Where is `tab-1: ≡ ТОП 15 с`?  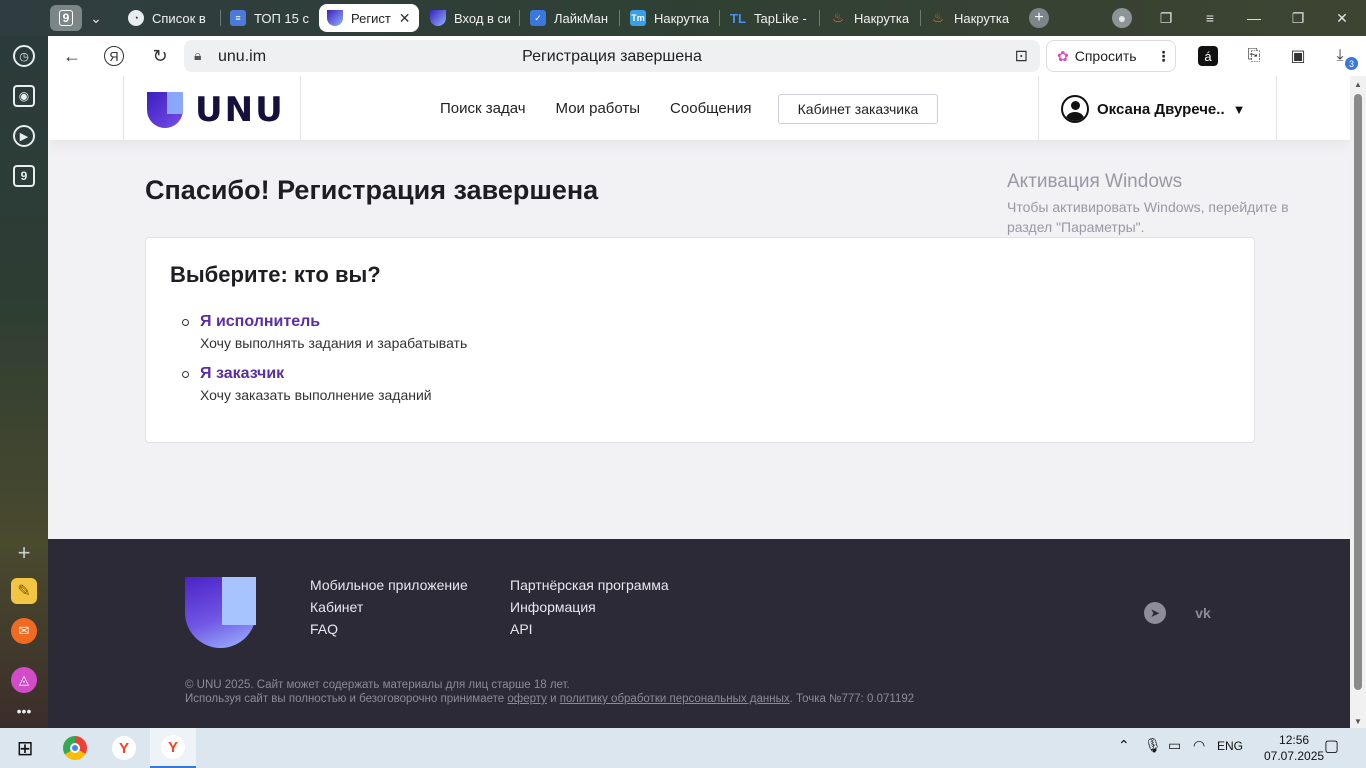
tab-1: ≡ ТОП 15 с is located at coordinates (270, 18).